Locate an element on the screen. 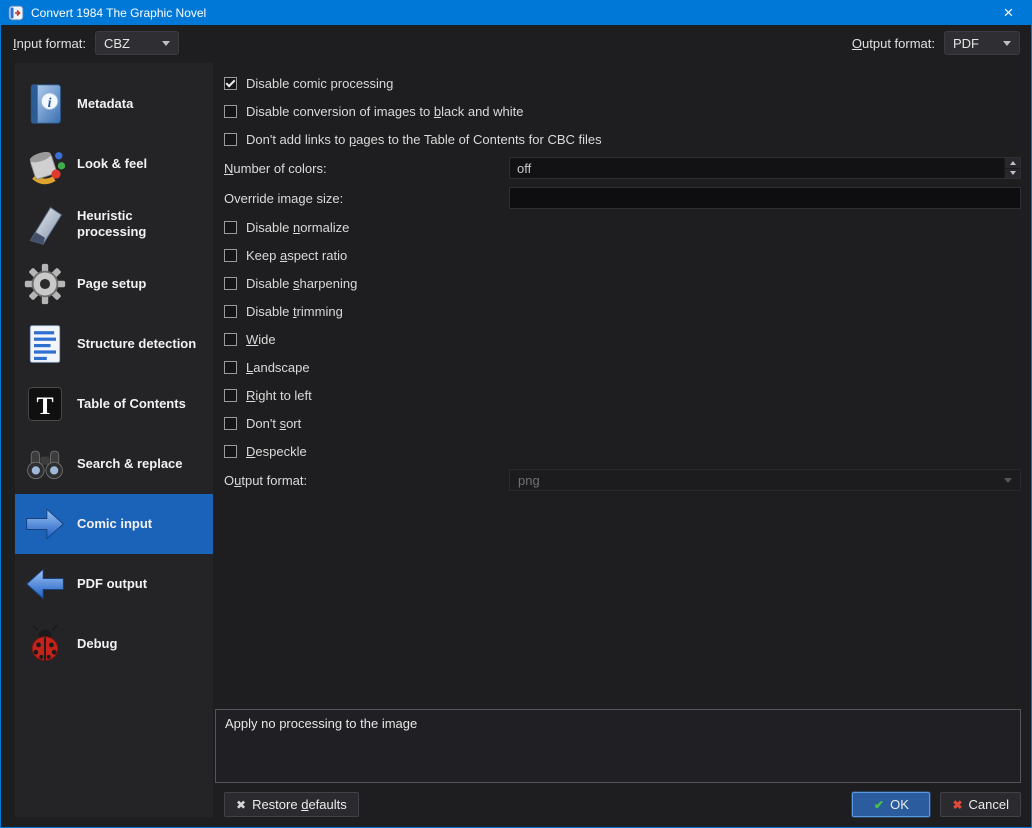  sidebar-item-heuristic-processing: Heuristic processing is located at coordinates (114, 224).